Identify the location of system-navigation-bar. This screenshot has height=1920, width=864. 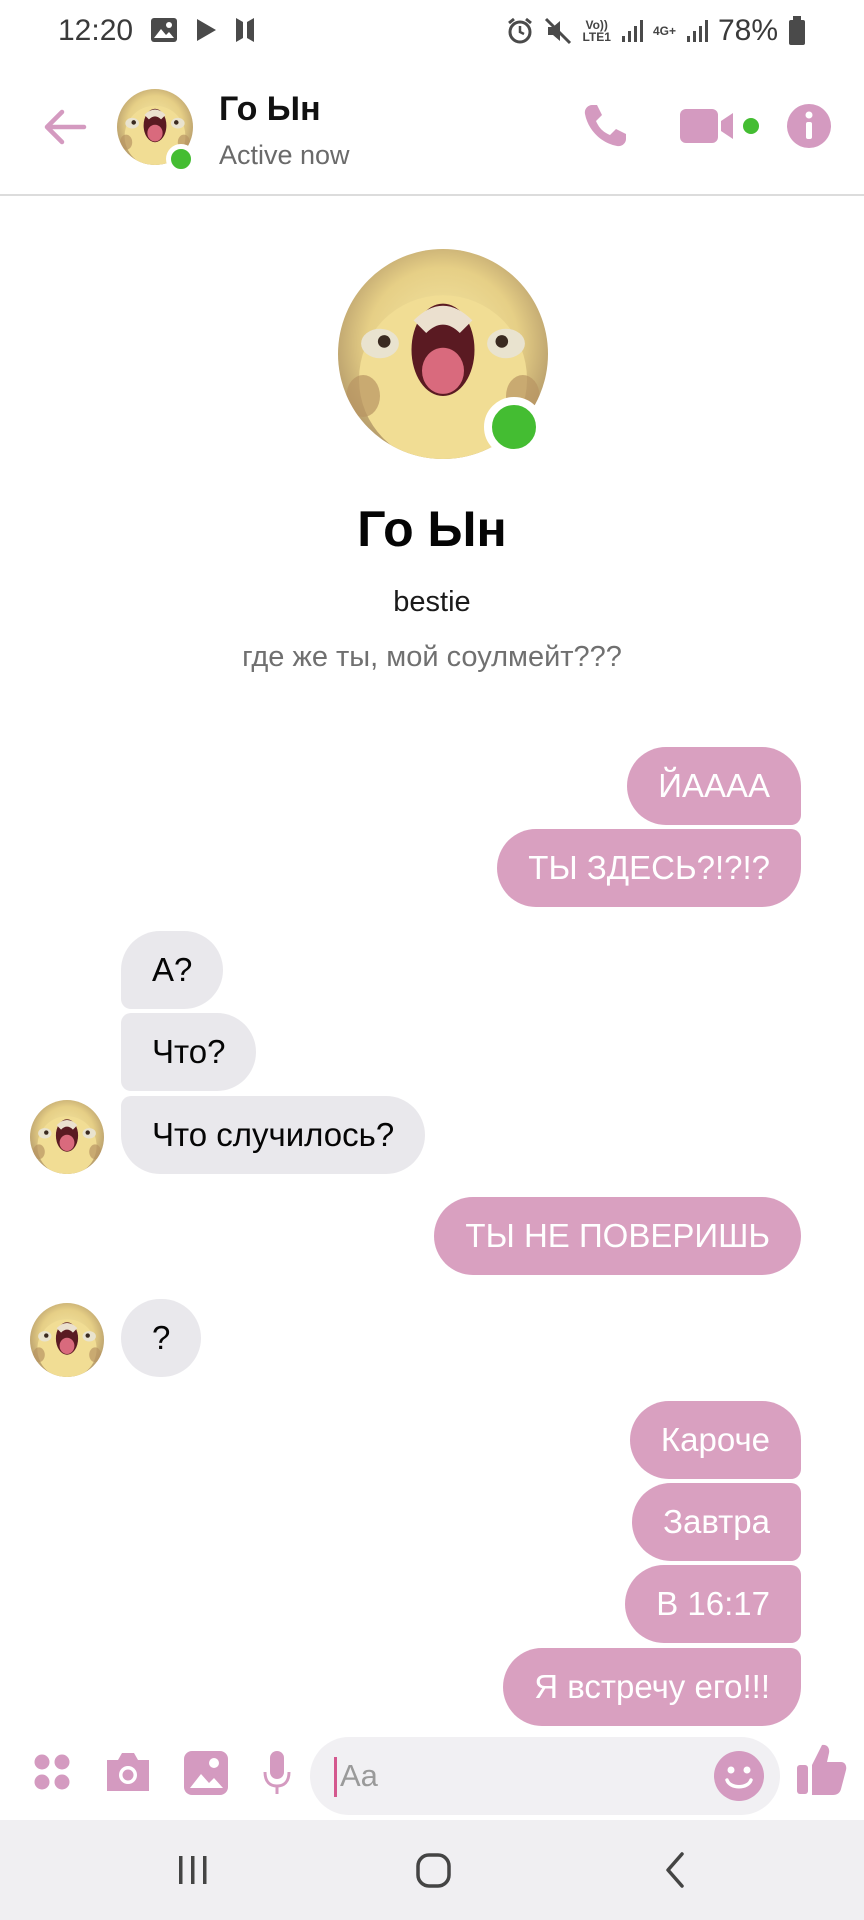
(432, 1870).